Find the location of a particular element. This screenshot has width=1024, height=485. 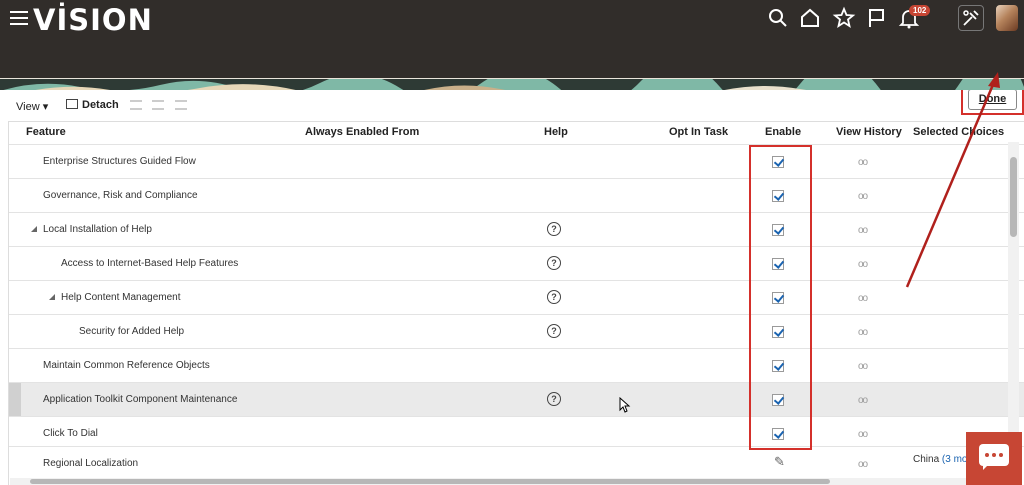

feature-name: Help Content Management is located at coordinates (121, 297).